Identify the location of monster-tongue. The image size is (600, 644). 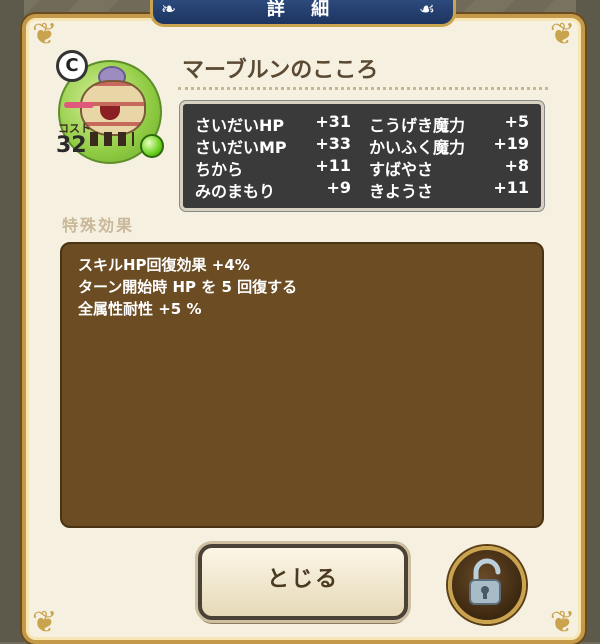
(79, 105).